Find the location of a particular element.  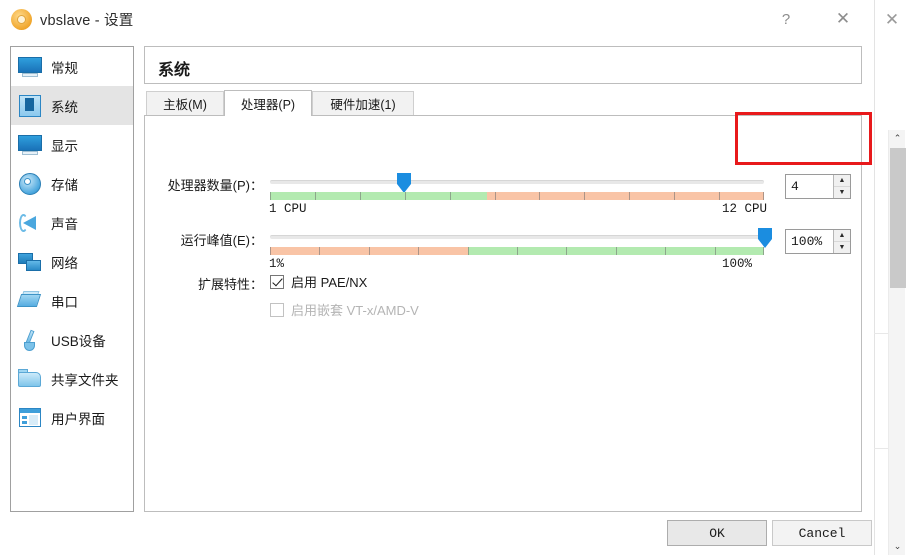

tab-label: 硬件加速(1) is located at coordinates (363, 105).